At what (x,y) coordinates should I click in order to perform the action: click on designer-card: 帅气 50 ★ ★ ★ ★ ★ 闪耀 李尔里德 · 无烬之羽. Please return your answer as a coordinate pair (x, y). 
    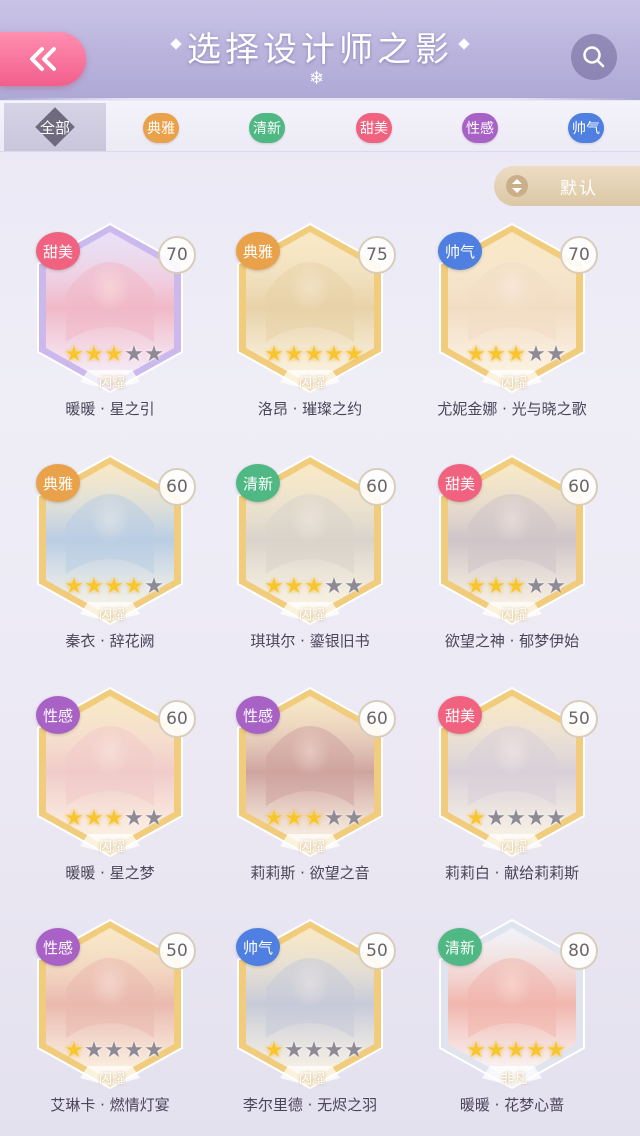
    Looking at the image, I should click on (310, 1017).